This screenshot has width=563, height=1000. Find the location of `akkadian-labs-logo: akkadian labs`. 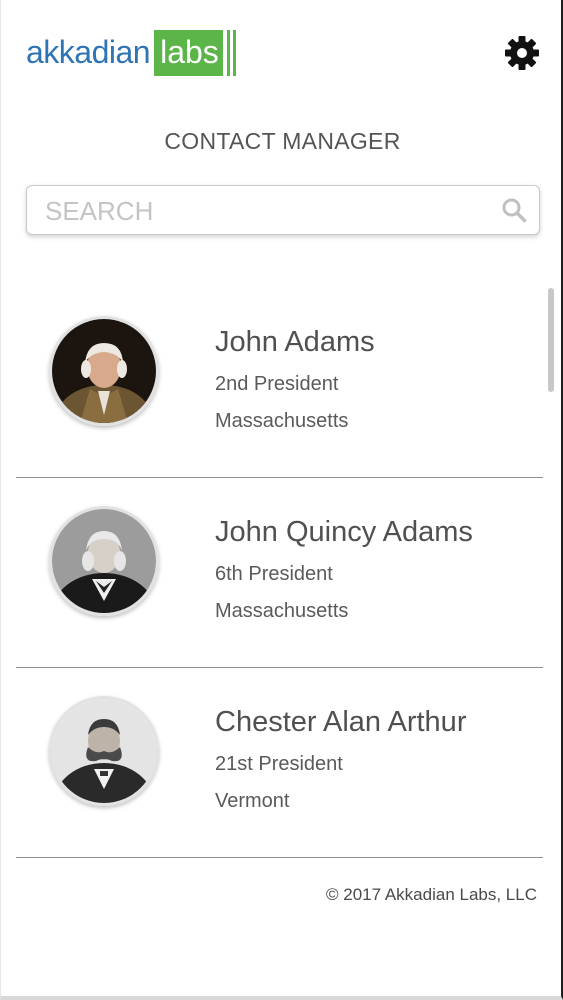

akkadian-labs-logo: akkadian labs is located at coordinates (132, 54).